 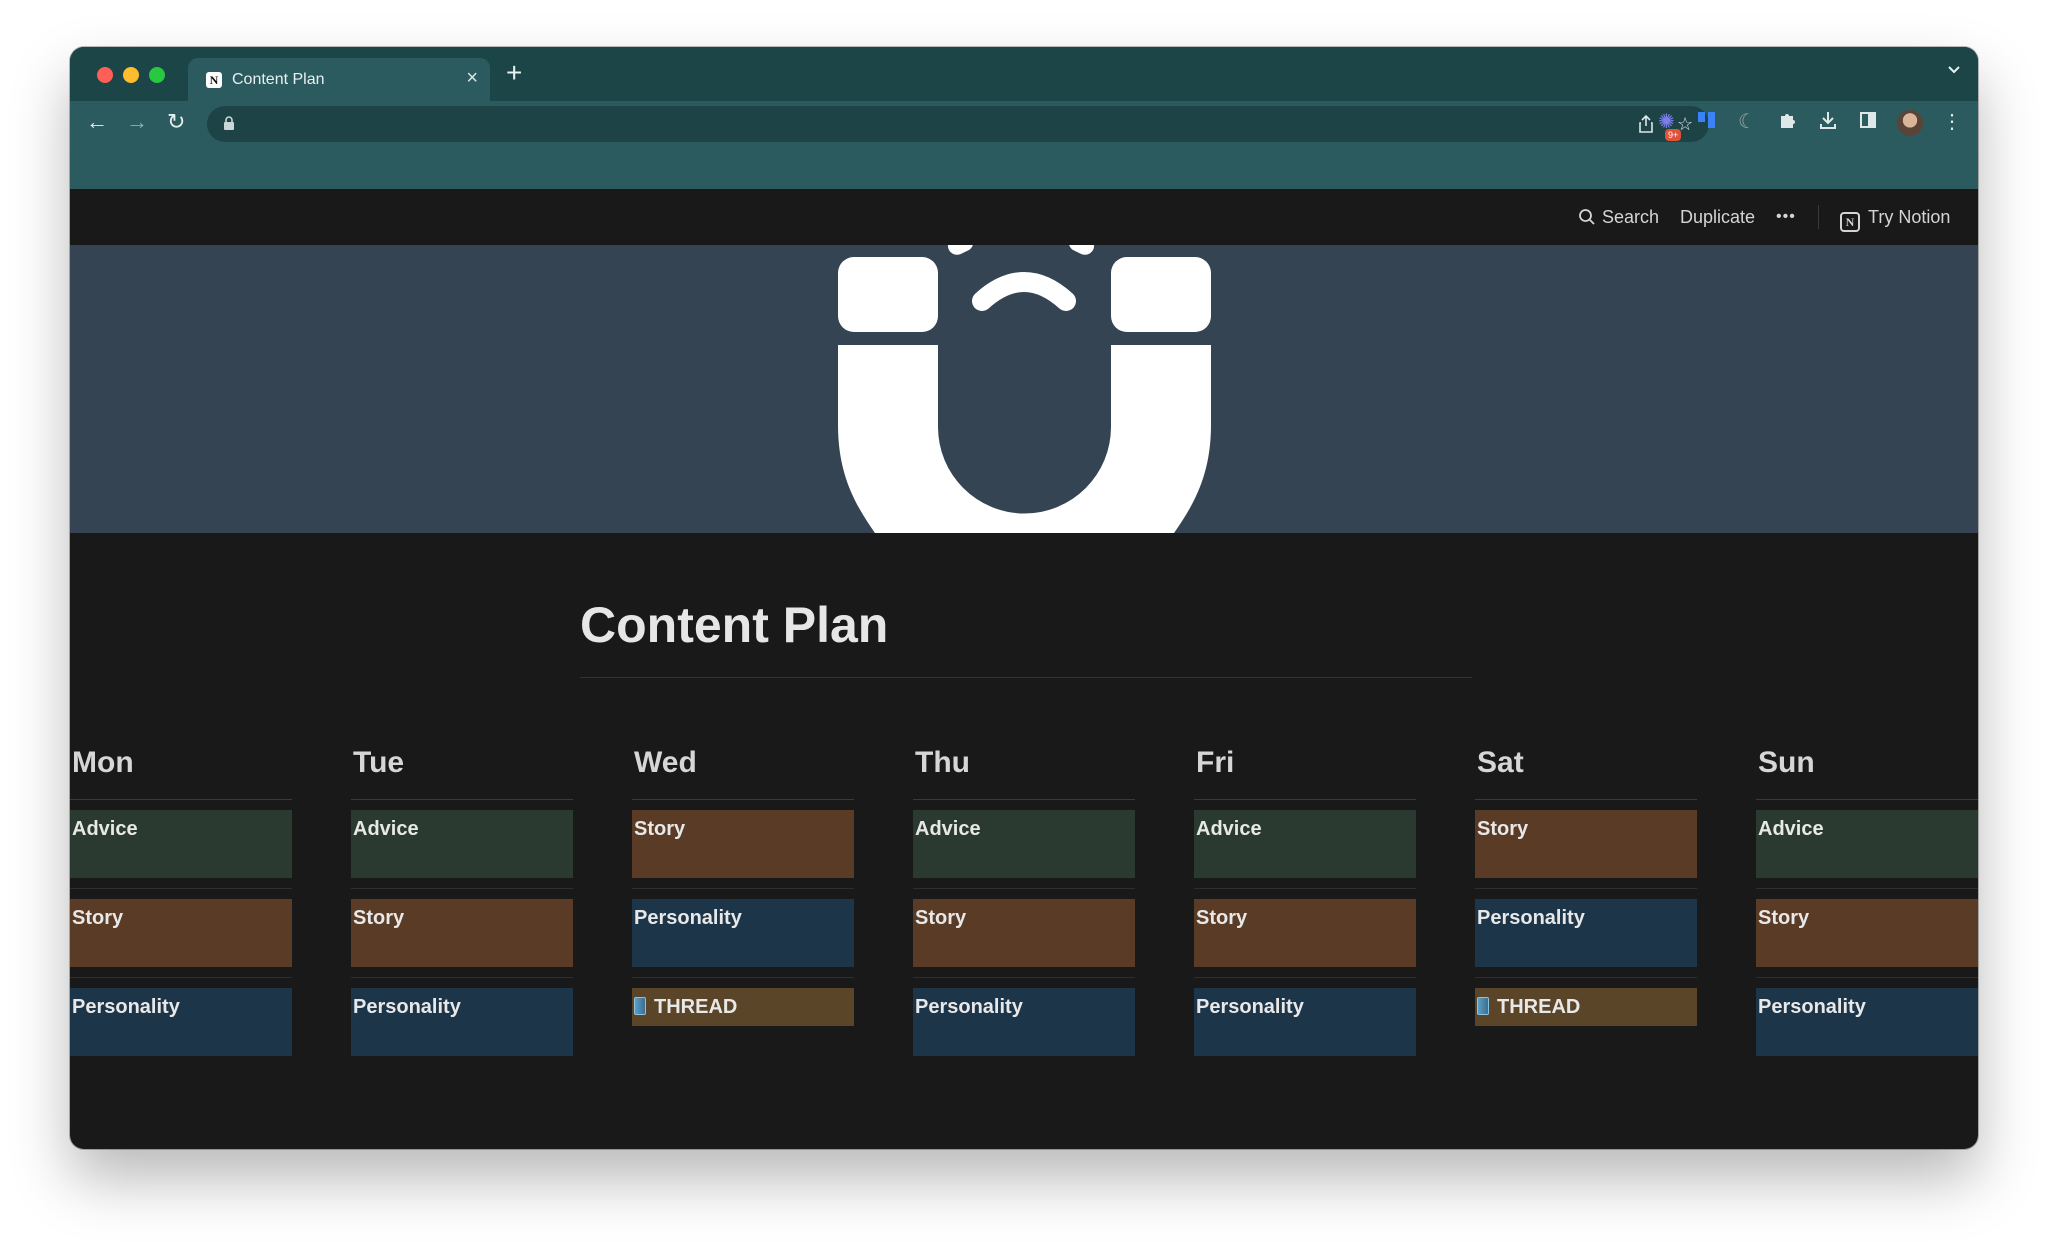 I want to click on minimize-window-button, so click(x=131, y=75).